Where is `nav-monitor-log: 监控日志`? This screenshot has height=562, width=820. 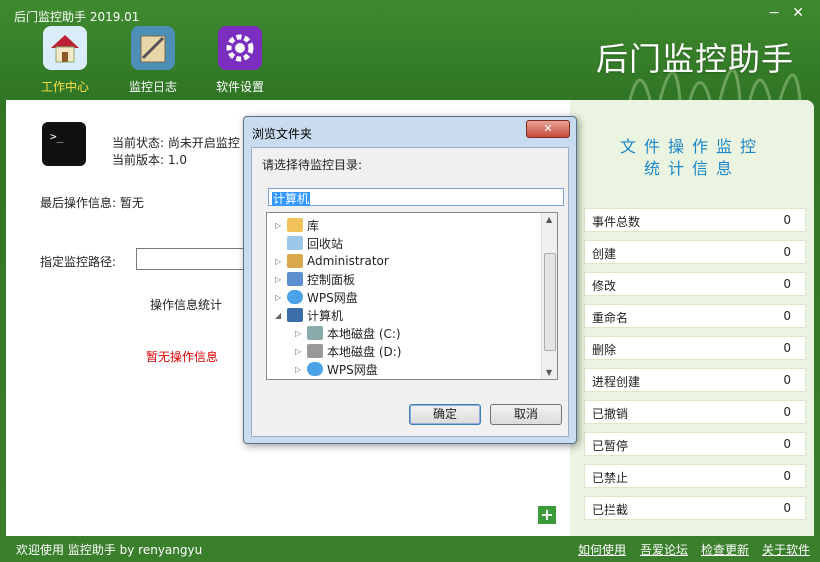
nav-monitor-log: 监控日志 is located at coordinates (153, 60).